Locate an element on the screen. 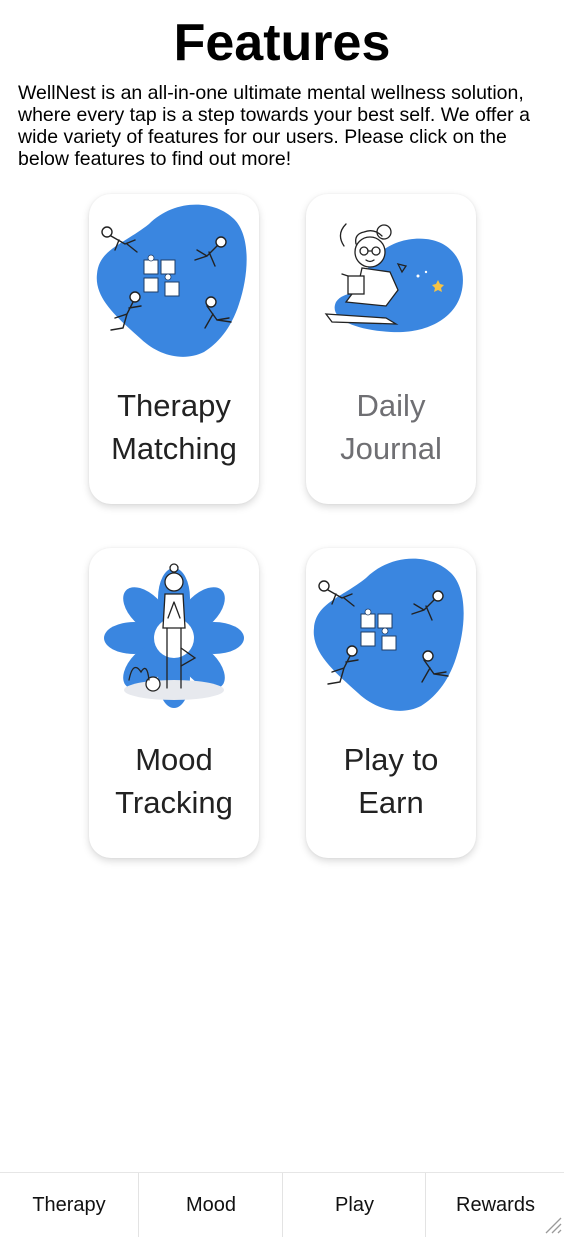  feature-label-line2: Journal is located at coordinates (391, 448).